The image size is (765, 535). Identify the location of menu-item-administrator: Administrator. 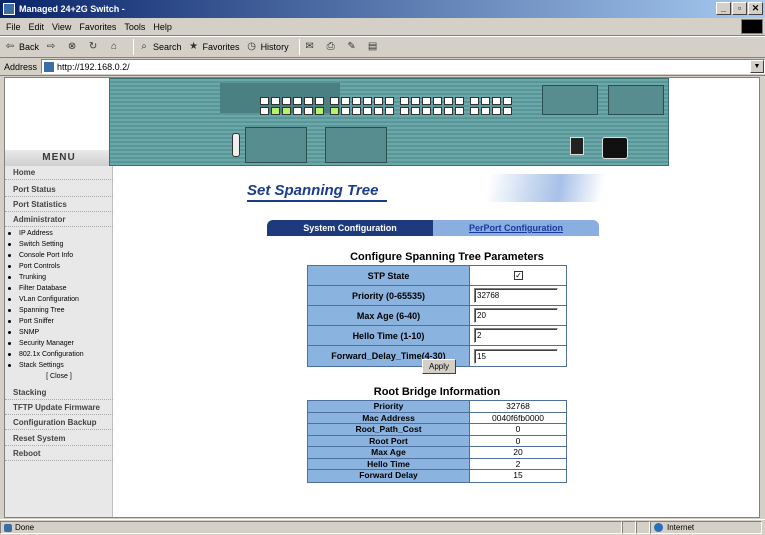
(59, 220).